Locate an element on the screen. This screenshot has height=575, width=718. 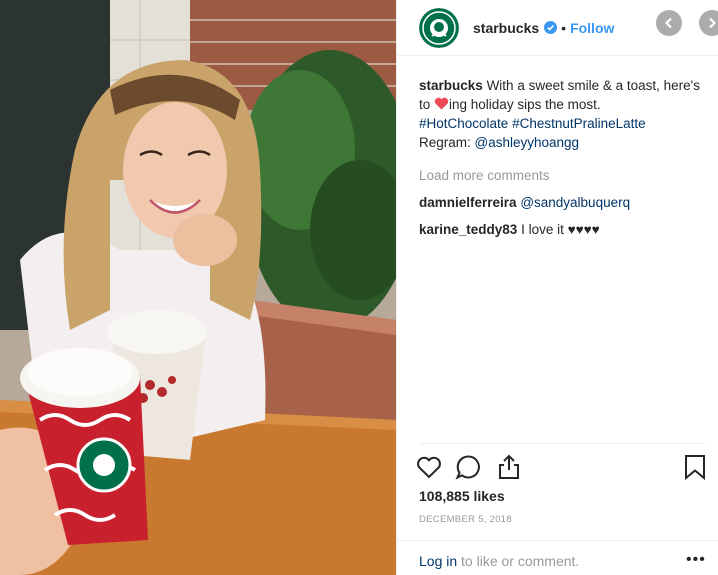
regram-mention-link: @ashleyyhoangg is located at coordinates (527, 142).